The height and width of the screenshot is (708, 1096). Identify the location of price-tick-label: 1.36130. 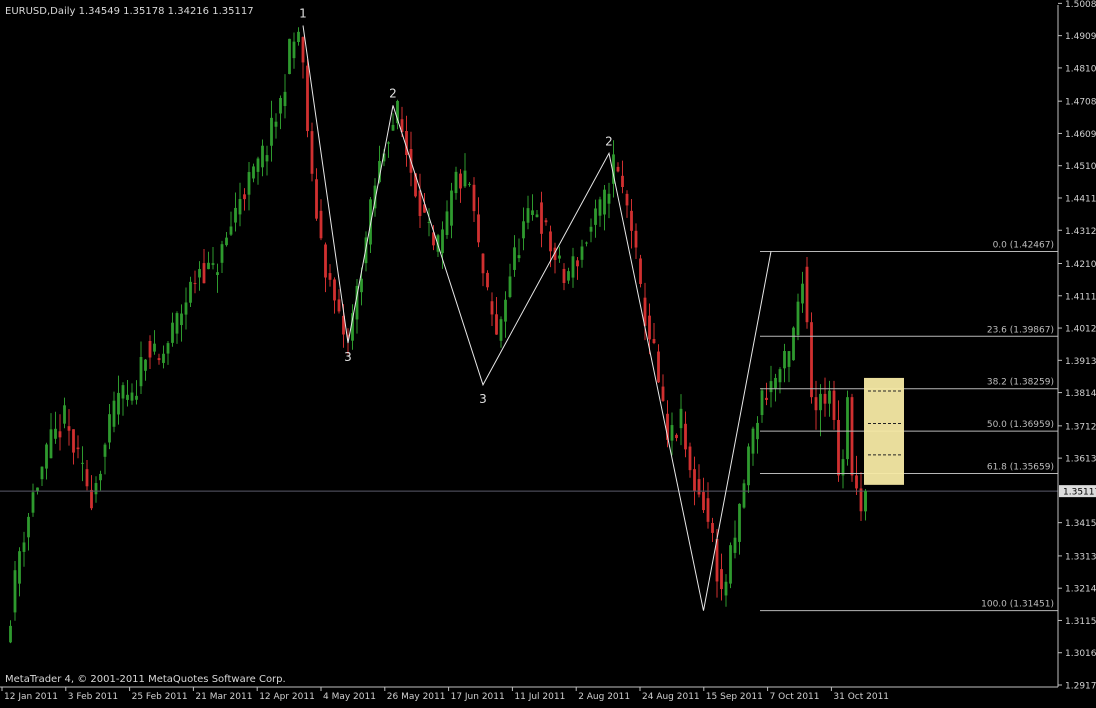
(1080, 460).